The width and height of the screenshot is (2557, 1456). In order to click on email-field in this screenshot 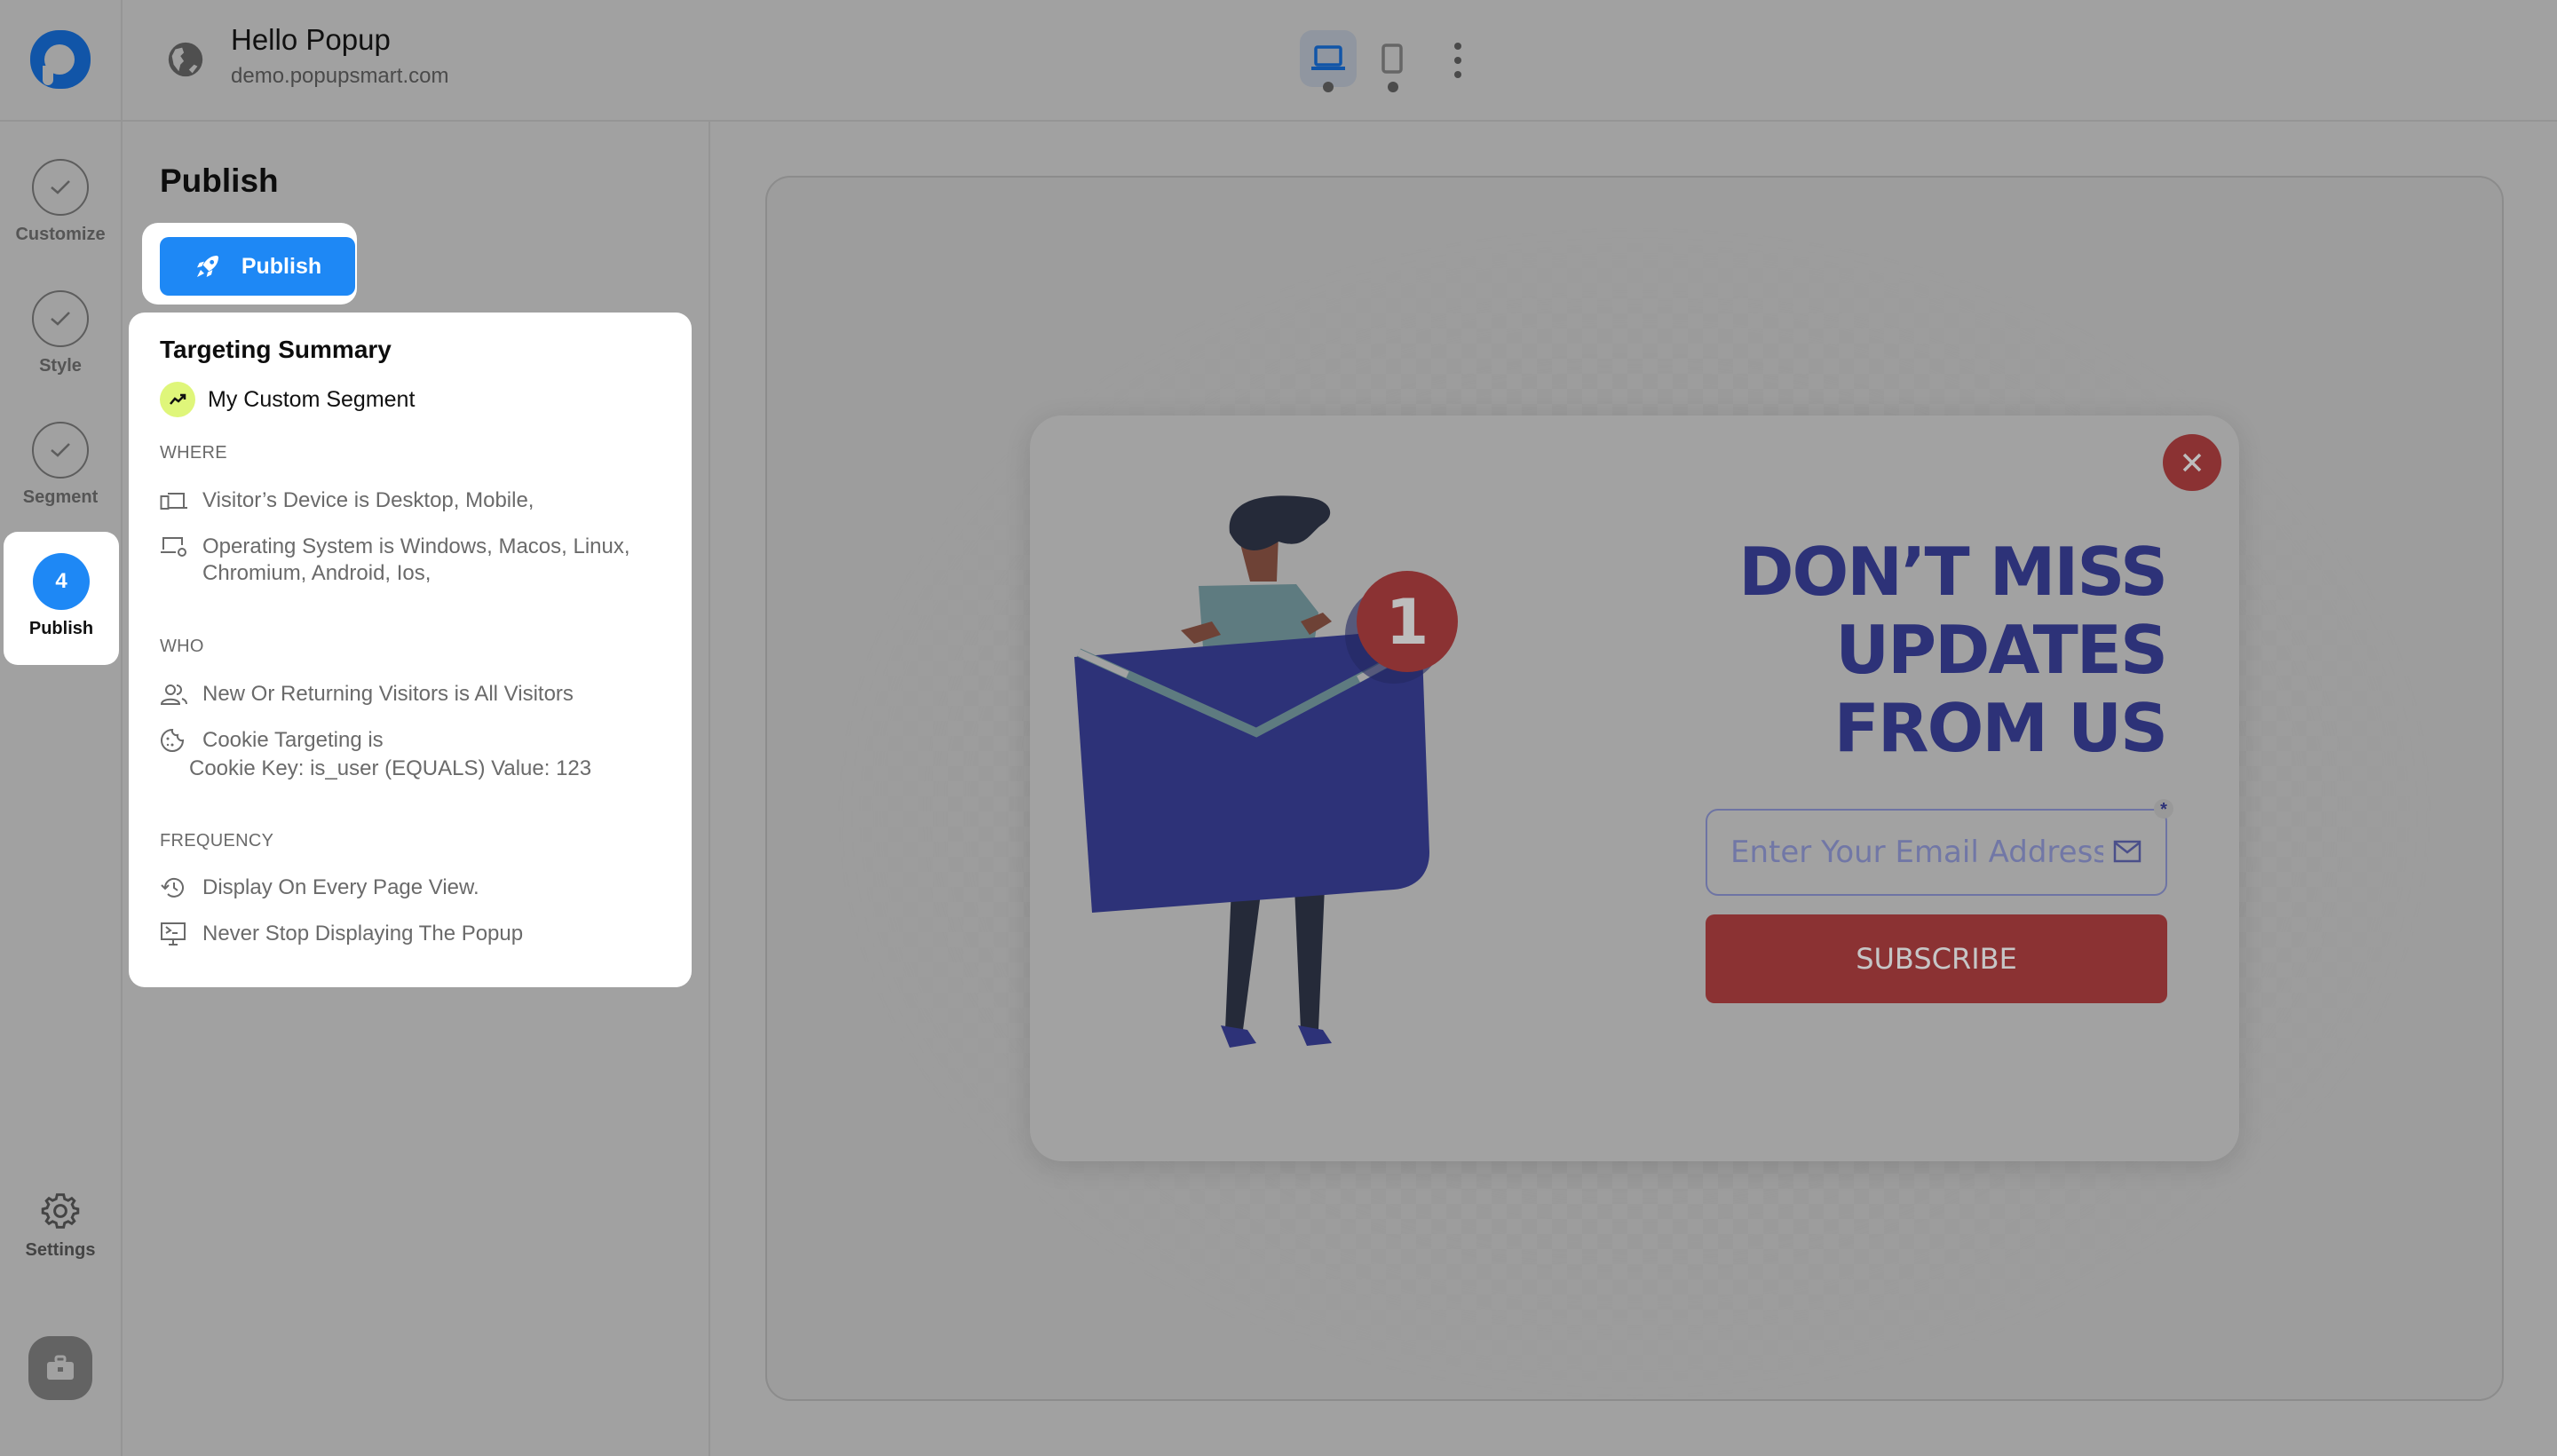, I will do `click(1936, 852)`.